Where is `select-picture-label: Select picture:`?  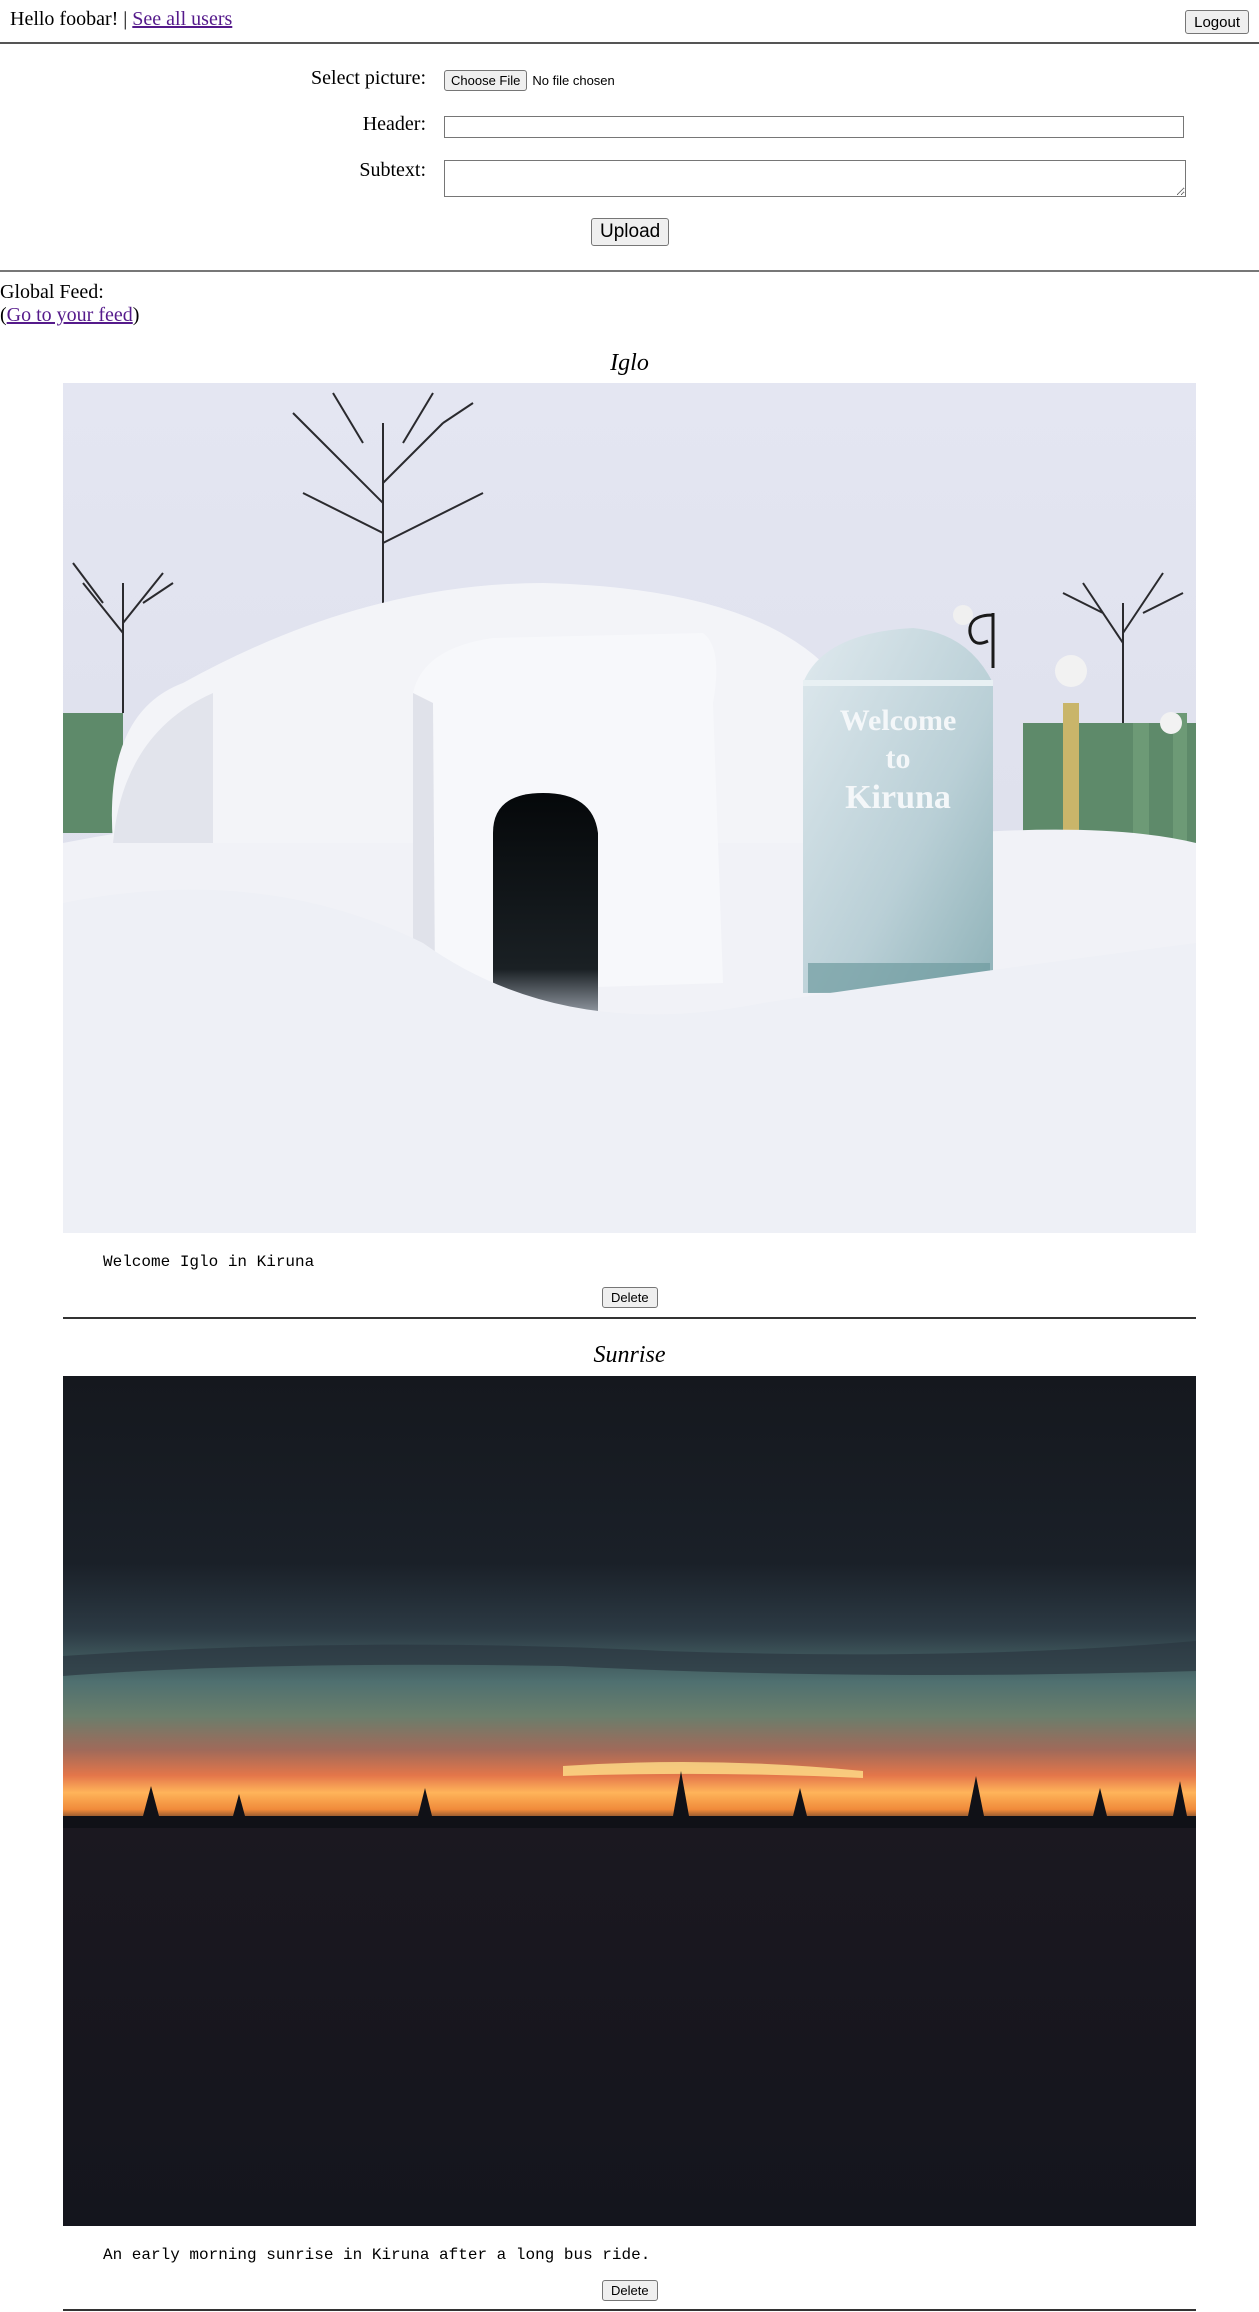
select-picture-label: Select picture: is located at coordinates (368, 78).